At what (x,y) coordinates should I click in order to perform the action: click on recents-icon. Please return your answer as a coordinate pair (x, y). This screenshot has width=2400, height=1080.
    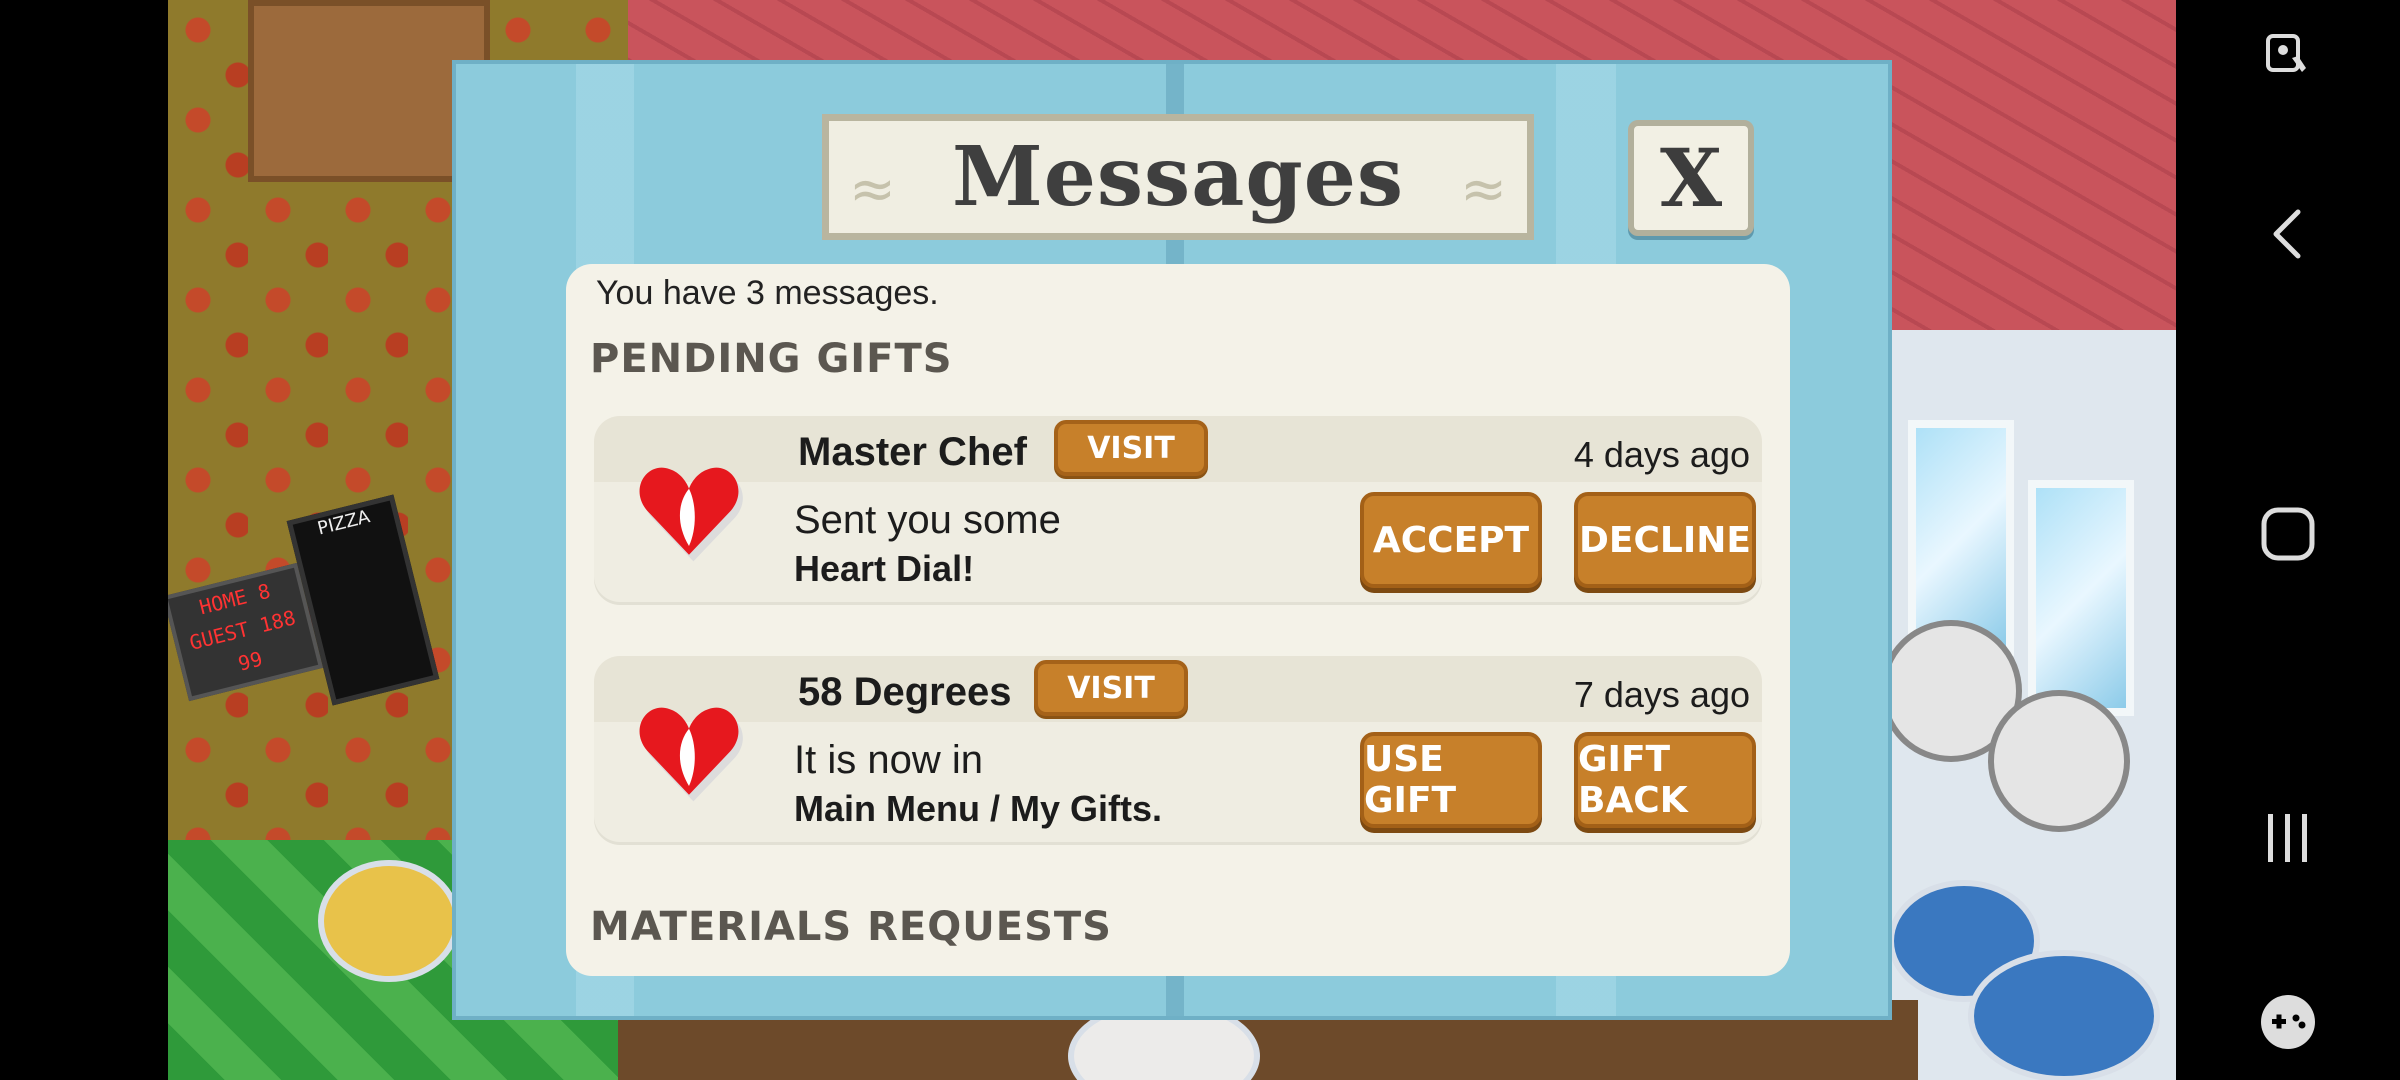
    Looking at the image, I should click on (2288, 838).